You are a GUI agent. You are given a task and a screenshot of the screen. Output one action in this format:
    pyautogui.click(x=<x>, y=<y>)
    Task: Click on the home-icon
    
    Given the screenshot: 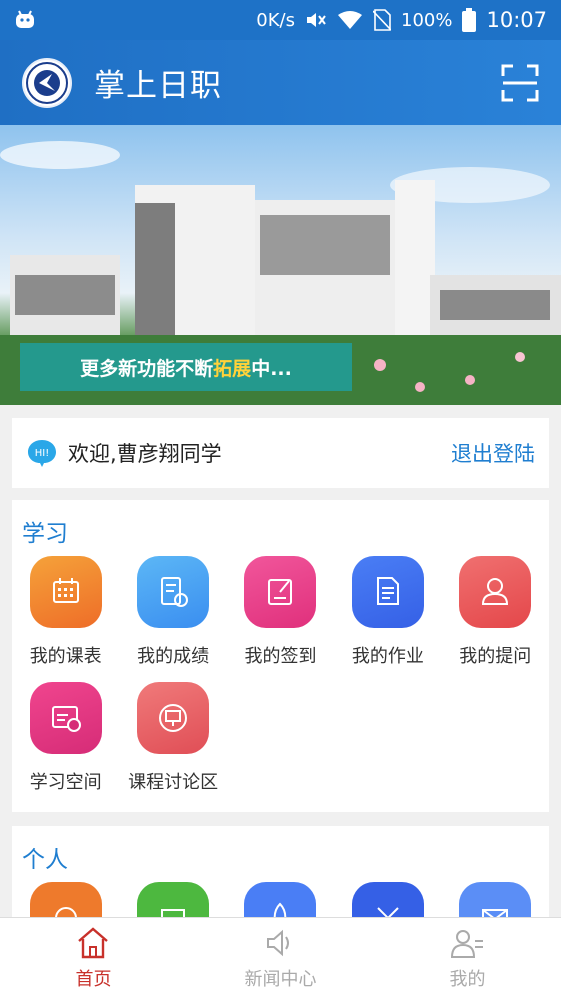 What is the action you would take?
    pyautogui.click(x=92, y=942)
    